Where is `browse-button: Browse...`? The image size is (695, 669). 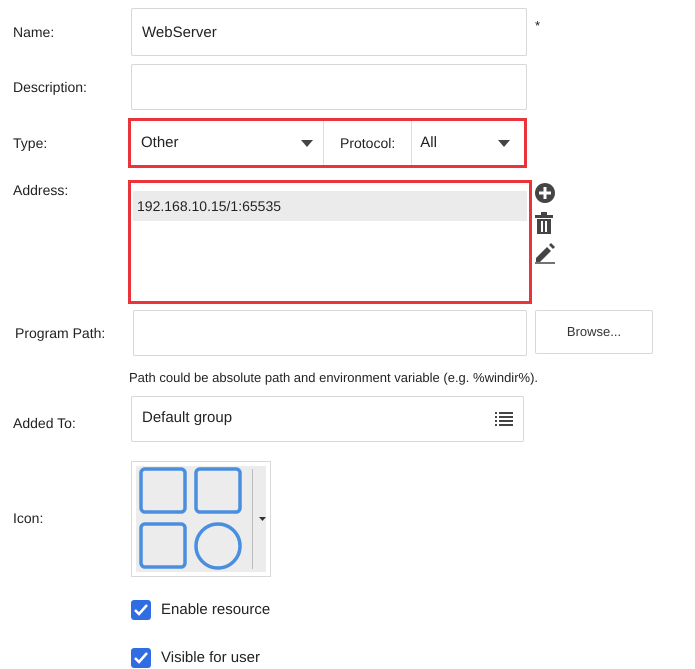
browse-button: Browse... is located at coordinates (594, 332).